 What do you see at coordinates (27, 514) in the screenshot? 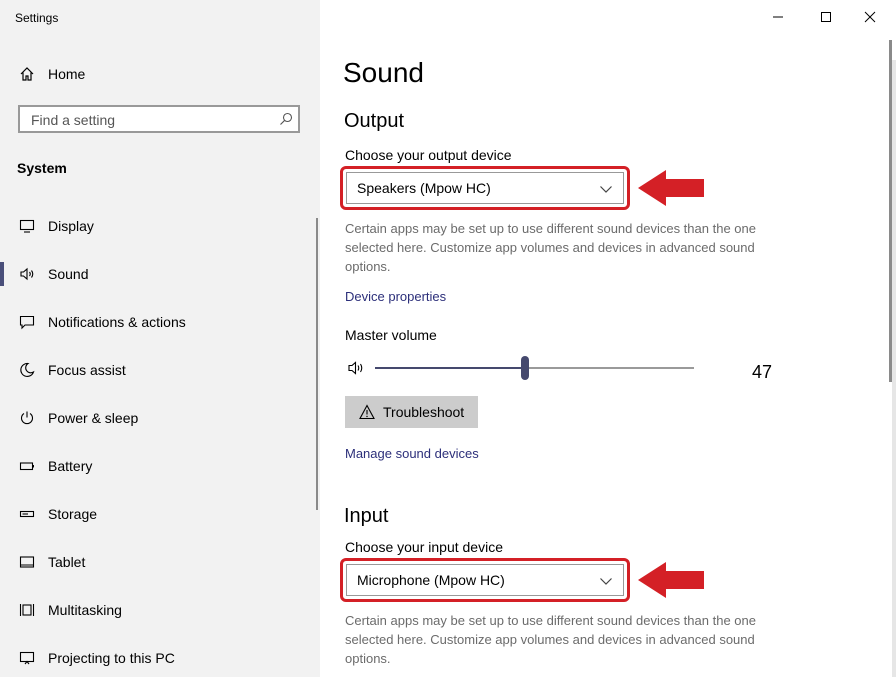
I see `storage-icon` at bounding box center [27, 514].